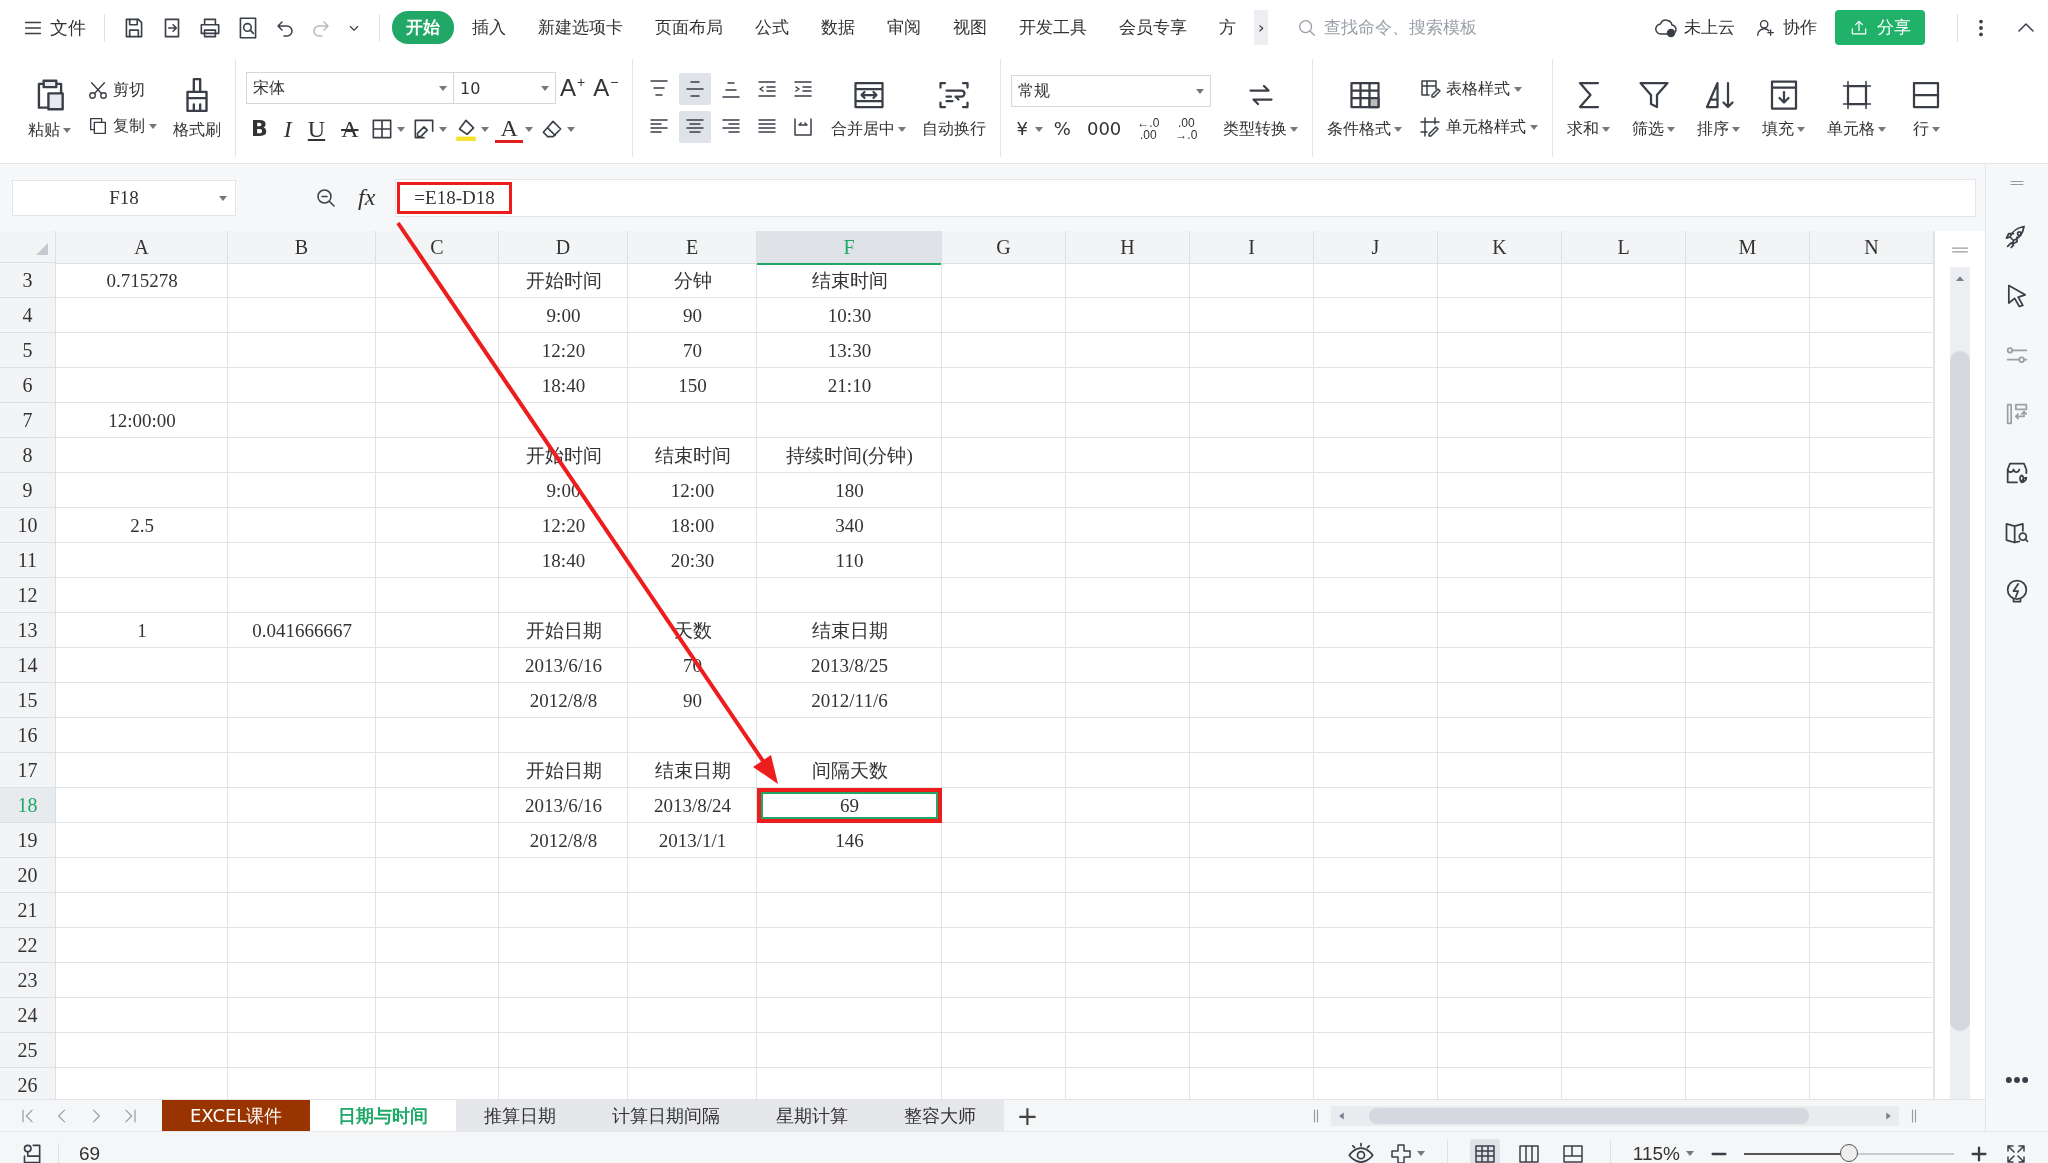 This screenshot has width=2048, height=1163. I want to click on ribbon-tab: 审阅, so click(904, 27).